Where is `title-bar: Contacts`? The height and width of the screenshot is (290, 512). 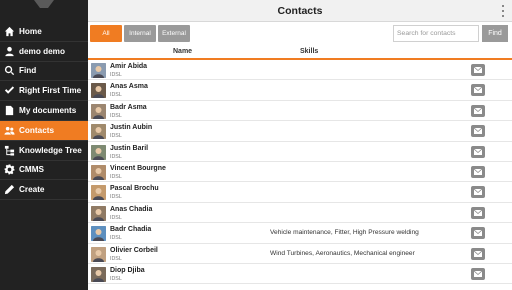
title-bar: Contacts is located at coordinates (300, 11).